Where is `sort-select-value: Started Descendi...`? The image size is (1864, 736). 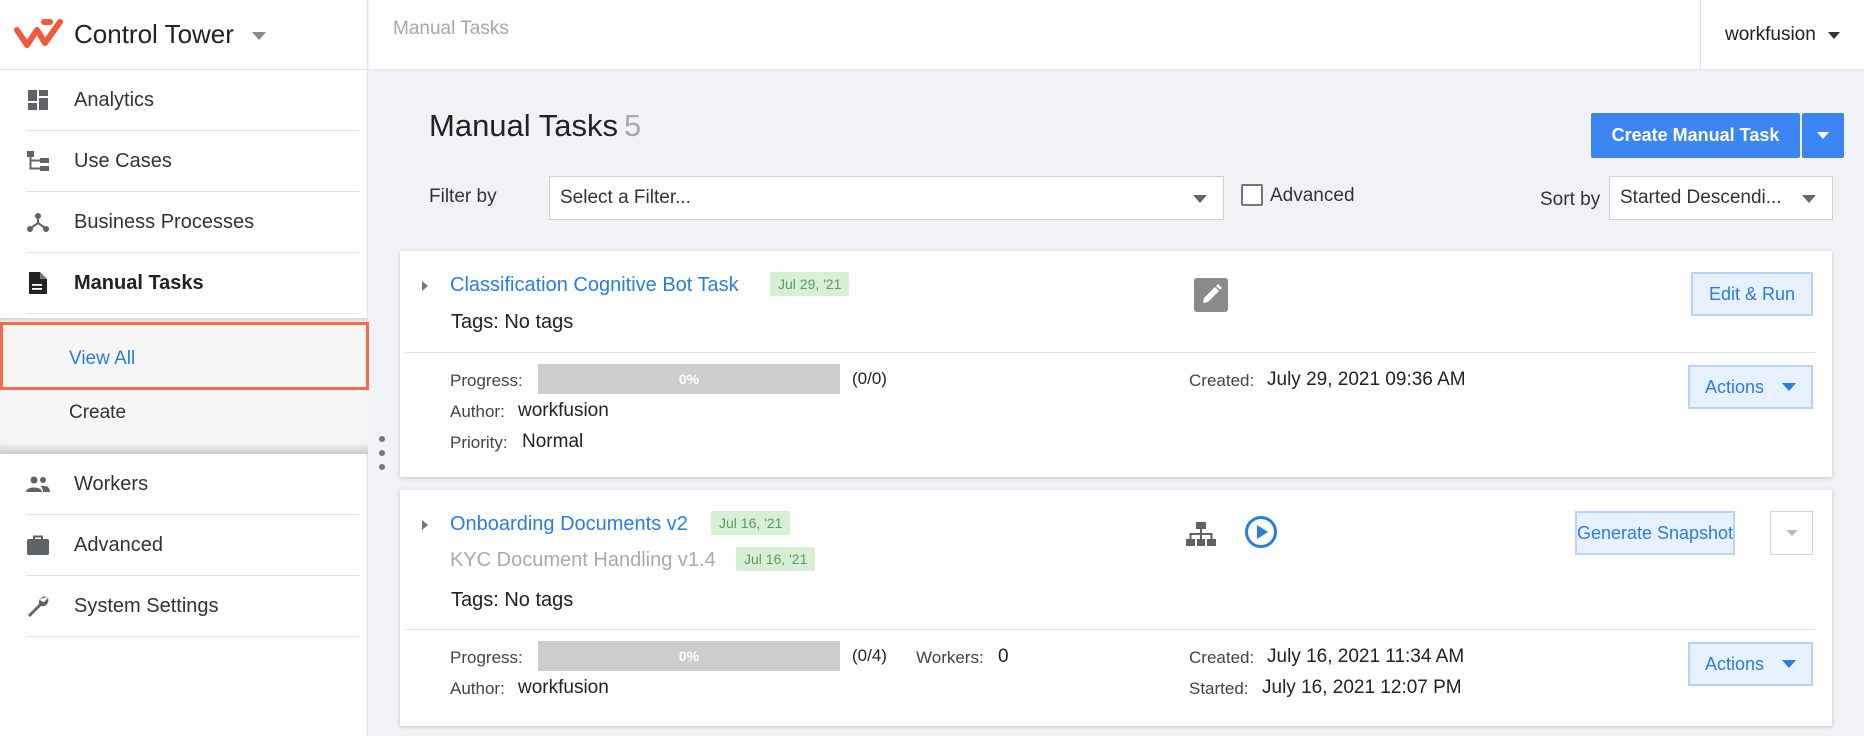
sort-select-value: Started Descendi... is located at coordinates (1701, 197).